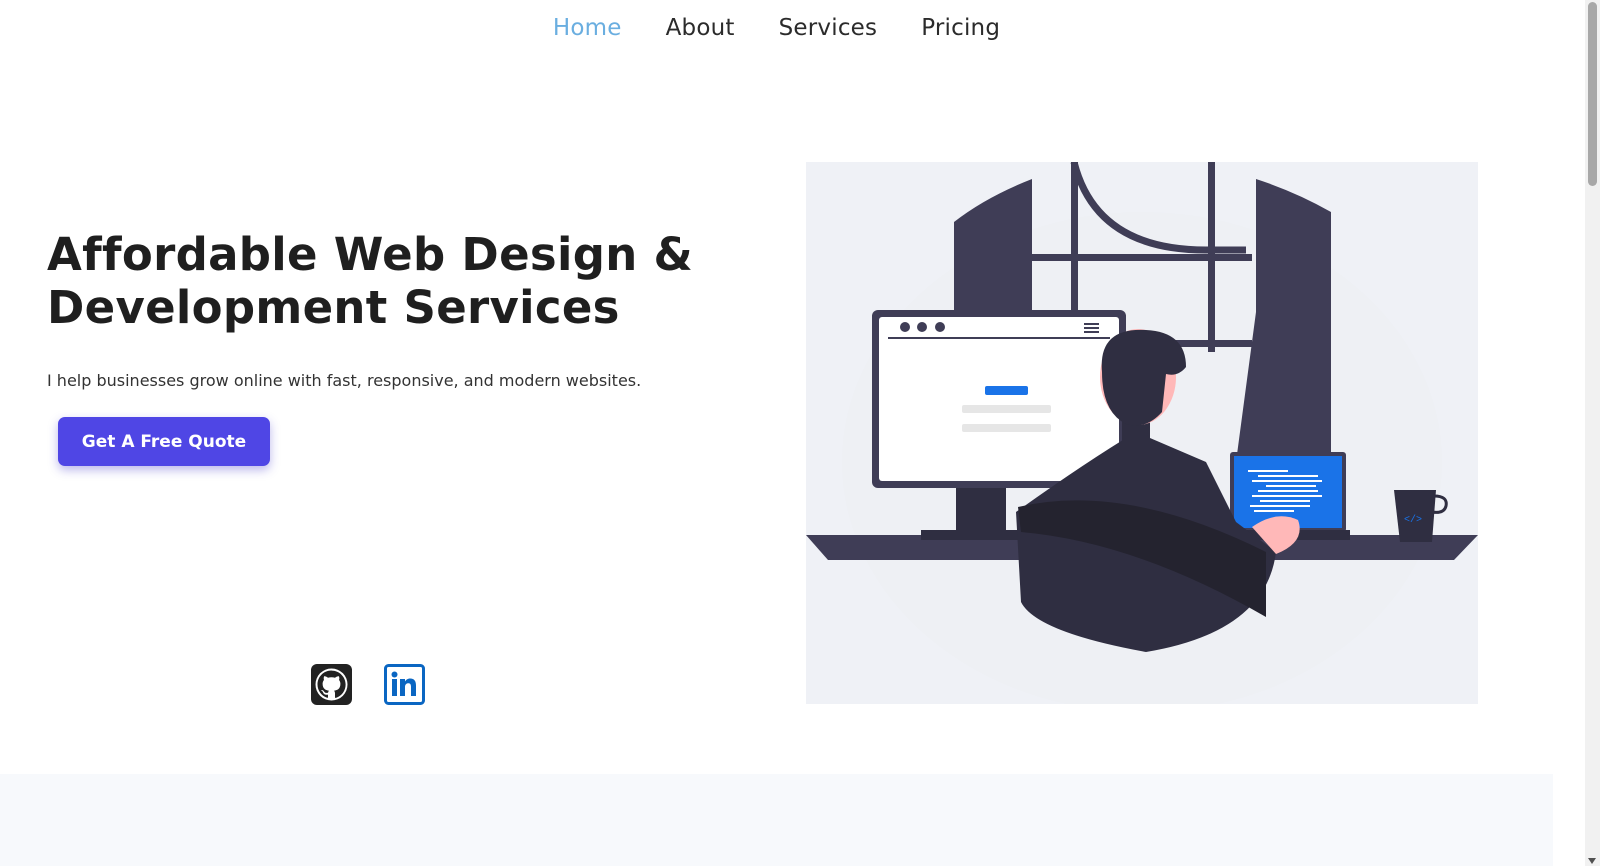  What do you see at coordinates (700, 28) in the screenshot?
I see `nav-about-link: About` at bounding box center [700, 28].